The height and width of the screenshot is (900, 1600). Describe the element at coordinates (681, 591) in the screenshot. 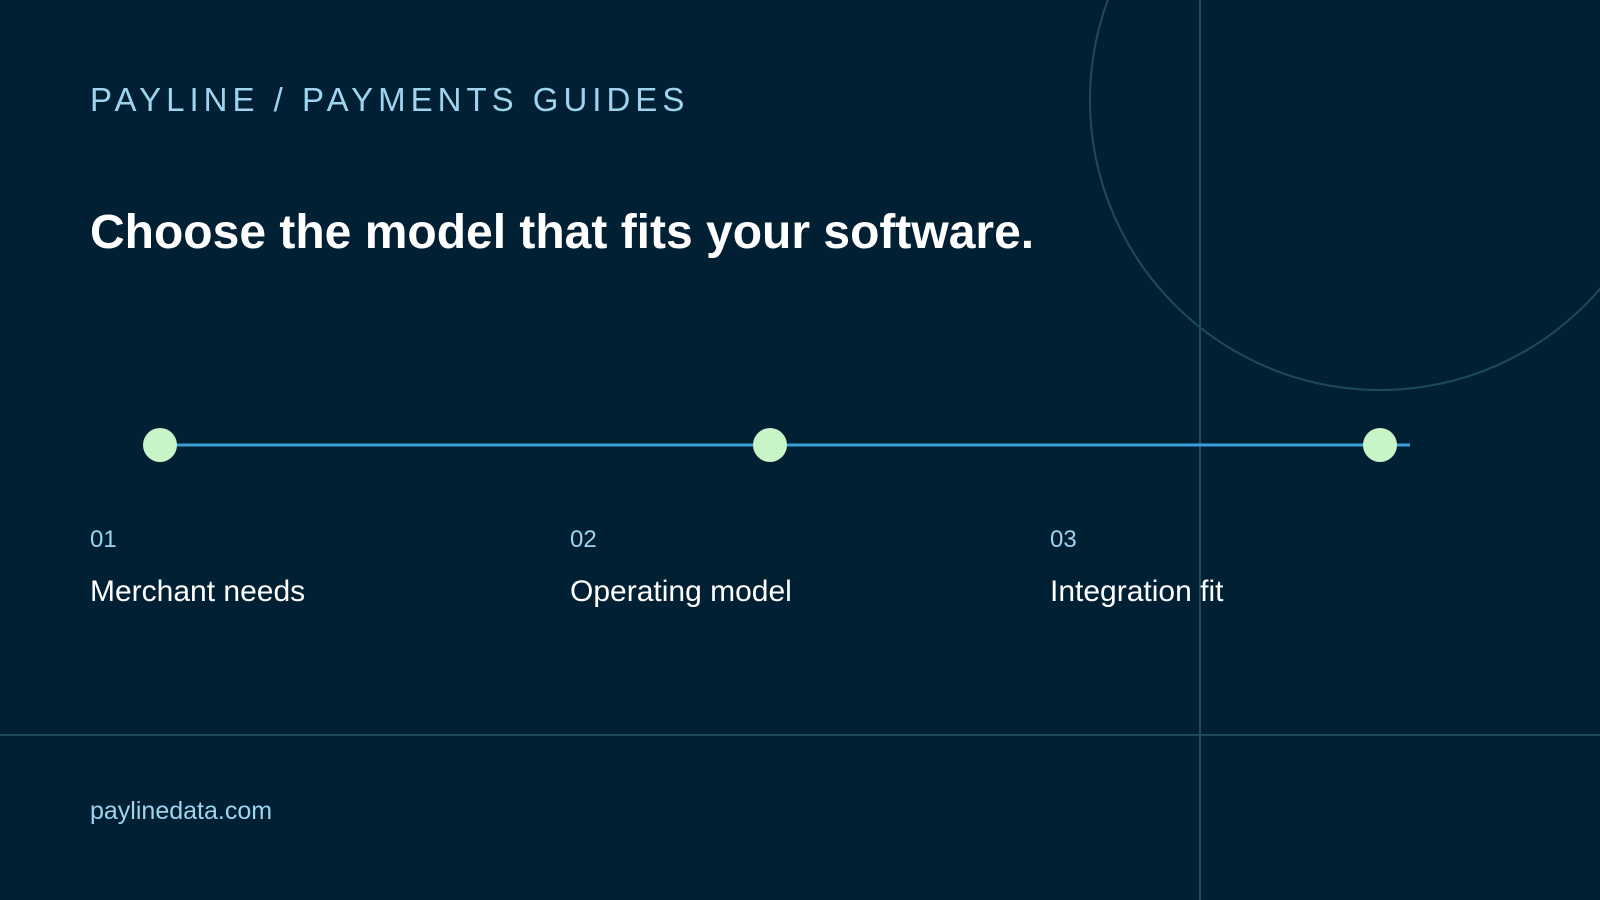

I see `step-label: Operating model` at that location.